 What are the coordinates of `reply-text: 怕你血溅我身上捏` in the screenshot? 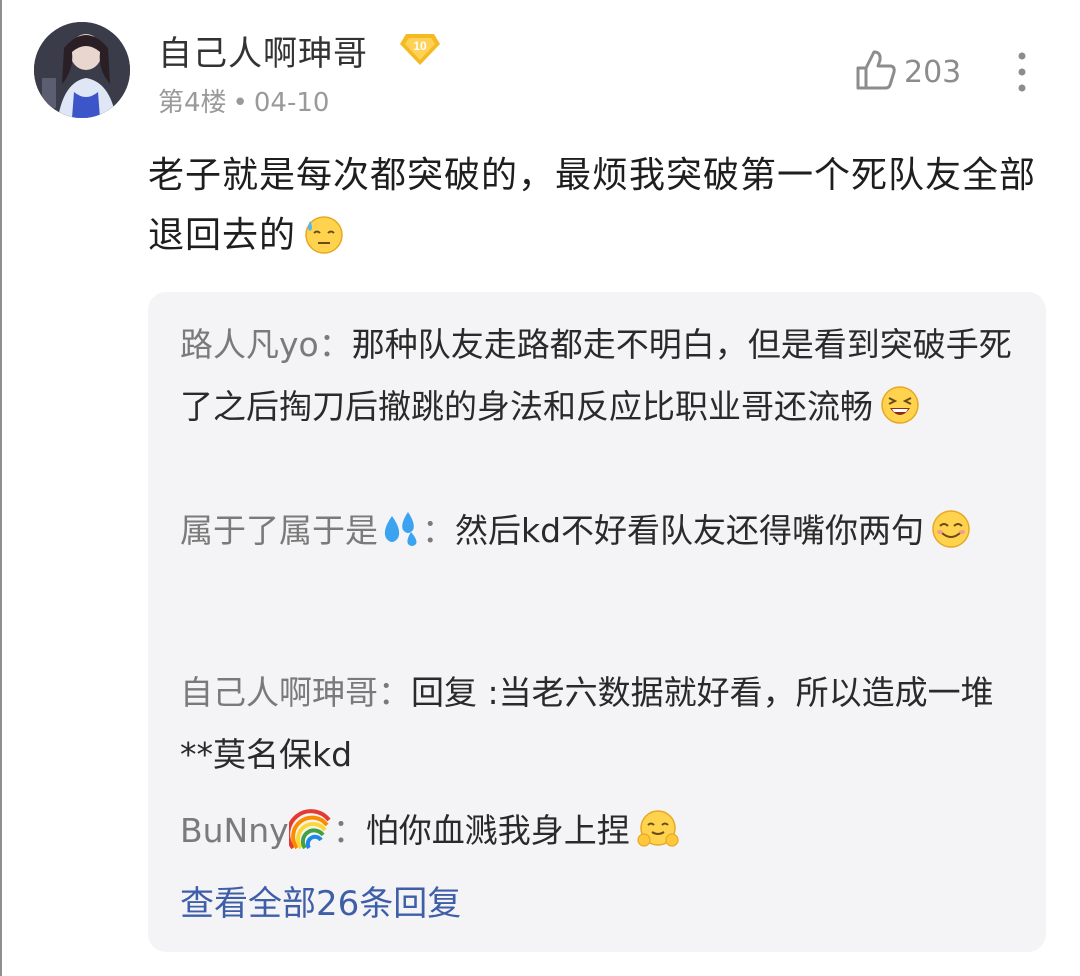 It's located at (497, 830).